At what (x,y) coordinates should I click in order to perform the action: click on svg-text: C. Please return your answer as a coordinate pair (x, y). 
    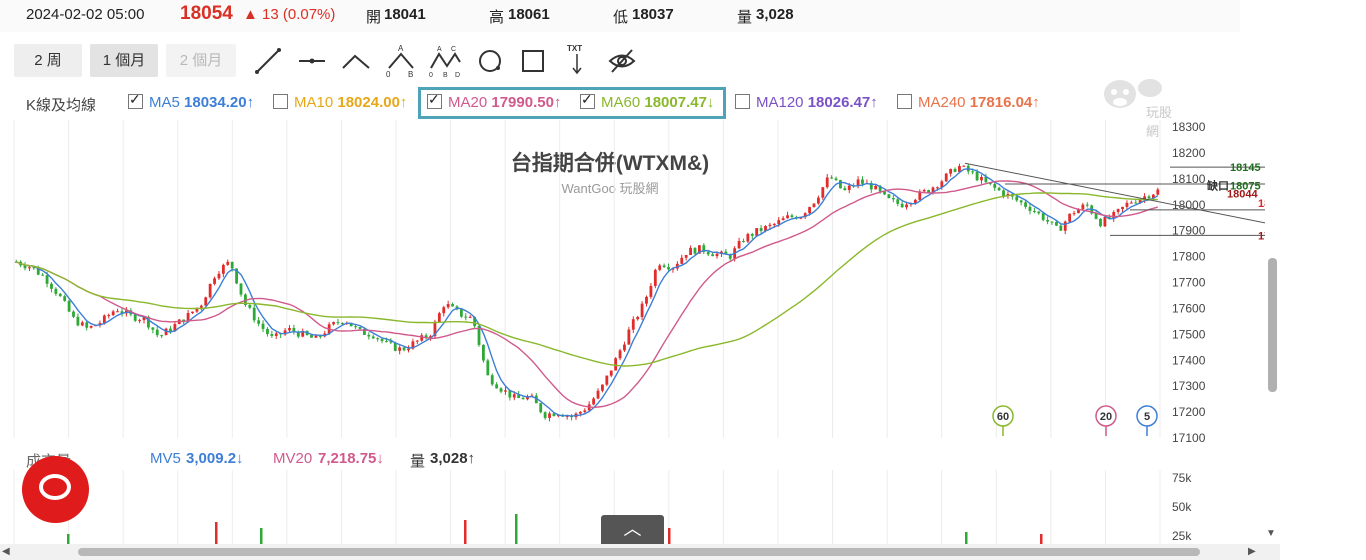
    Looking at the image, I should click on (453, 49).